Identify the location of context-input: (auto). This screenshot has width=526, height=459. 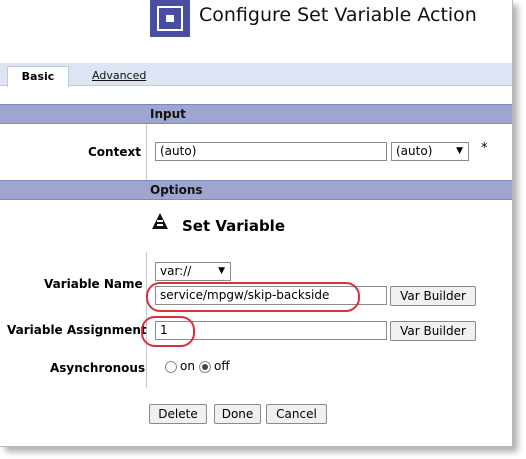
(271, 151).